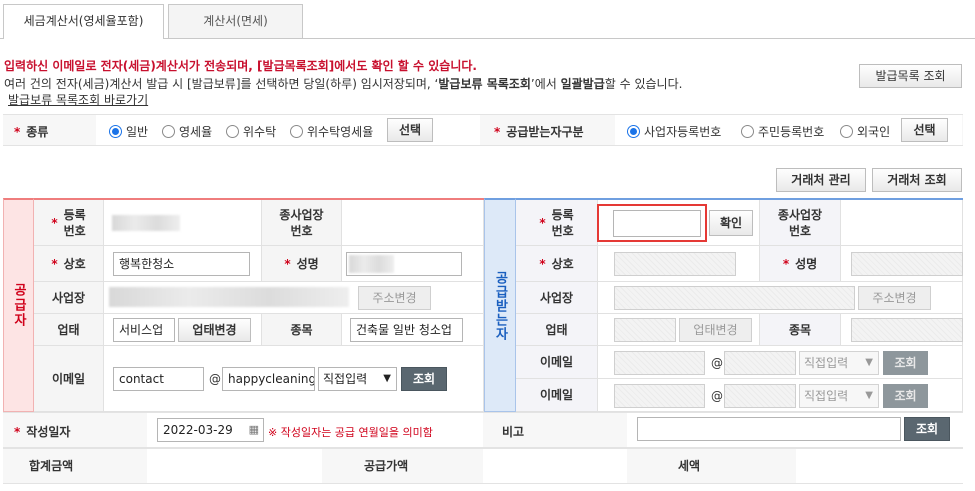  I want to click on remark-search-button: 조회, so click(927, 429).